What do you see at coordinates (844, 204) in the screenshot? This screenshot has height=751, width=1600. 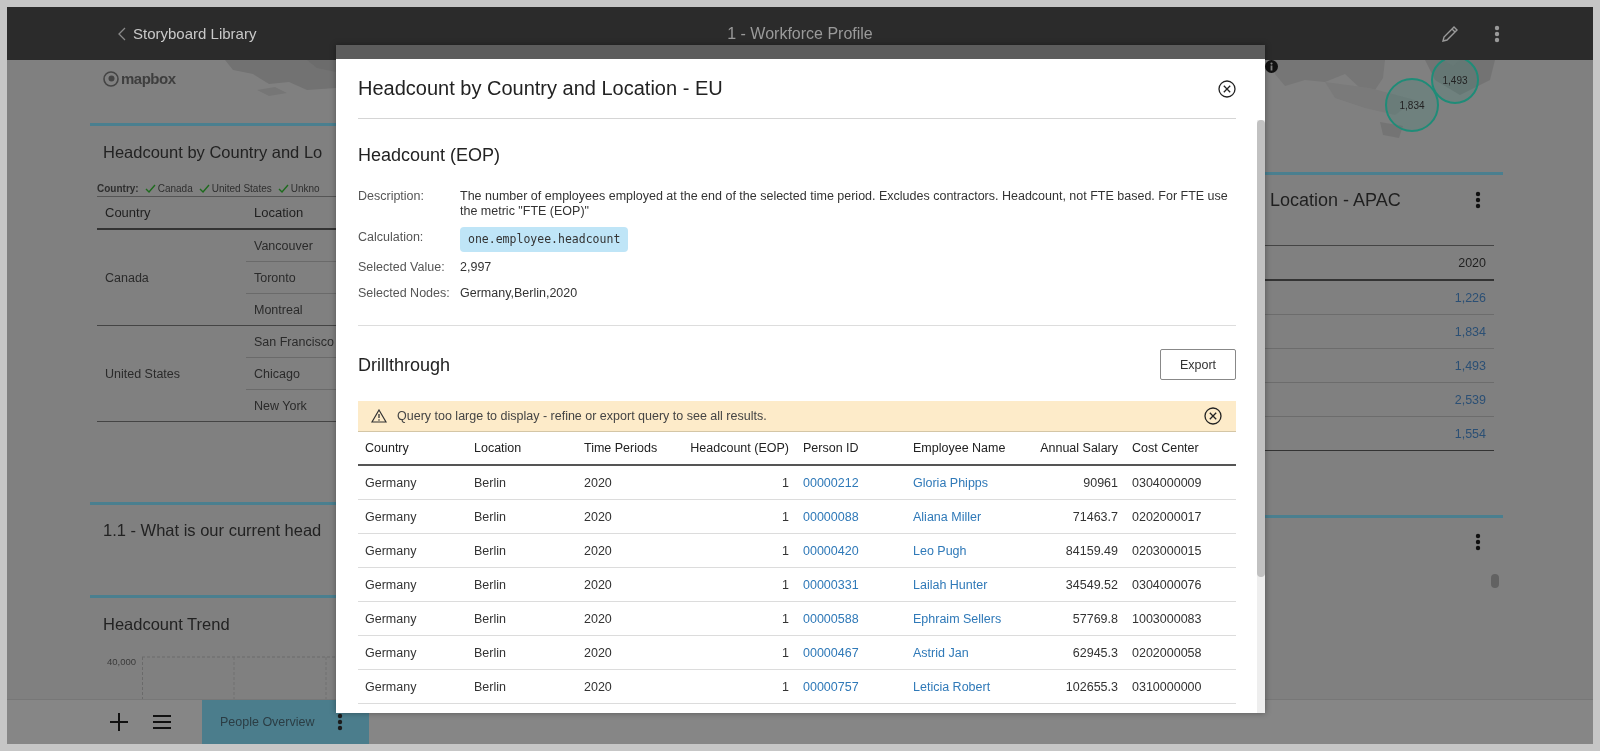 I see `field-value: The number of employees employed at the end of the selected time period. Excludes contractors. Headcount, not FTE based. For FTE use the metric "FTE (EOP)"` at bounding box center [844, 204].